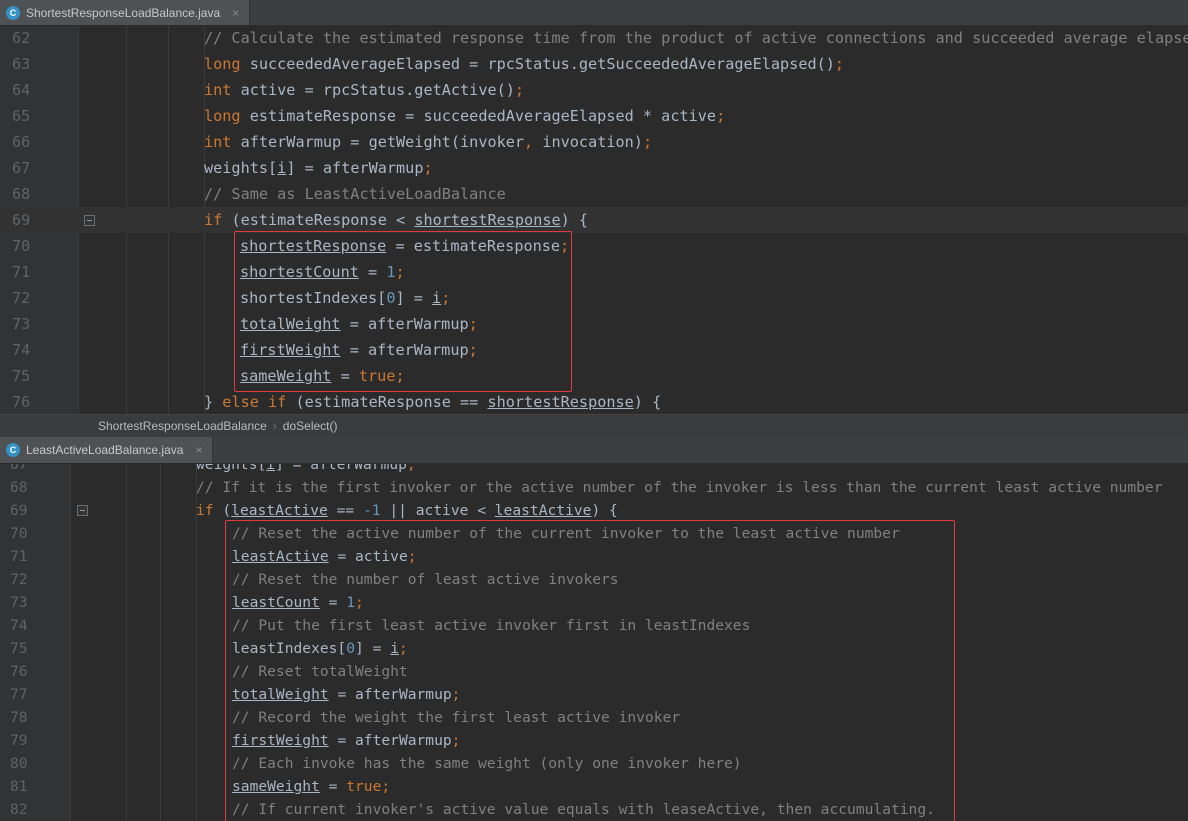 The height and width of the screenshot is (821, 1188). I want to click on line-number: 79, so click(19, 740).